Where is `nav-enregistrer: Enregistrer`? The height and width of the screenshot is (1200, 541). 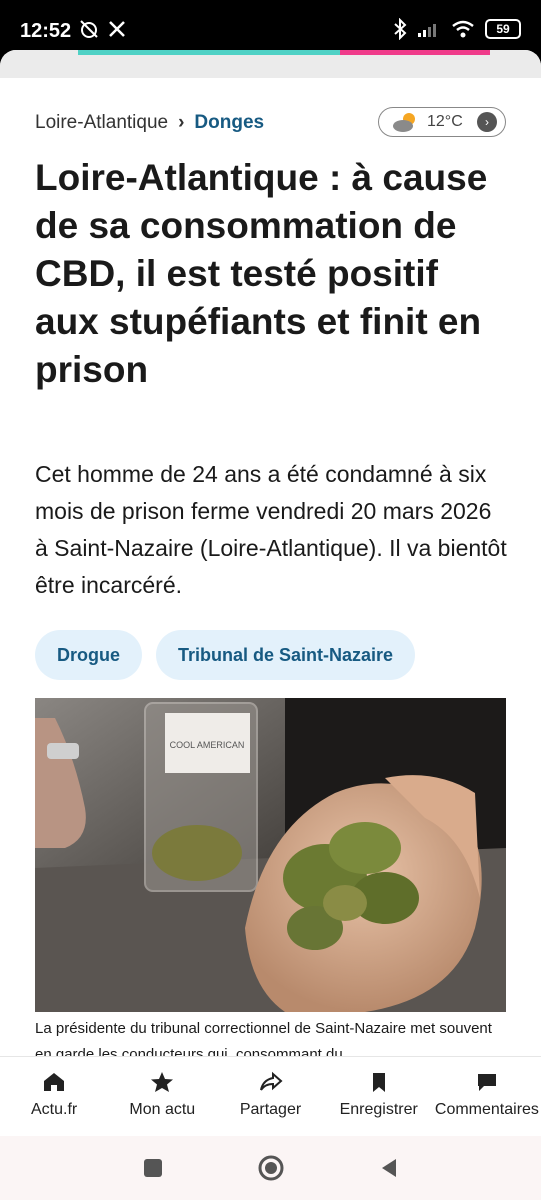
nav-enregistrer: Enregistrer is located at coordinates (379, 1096).